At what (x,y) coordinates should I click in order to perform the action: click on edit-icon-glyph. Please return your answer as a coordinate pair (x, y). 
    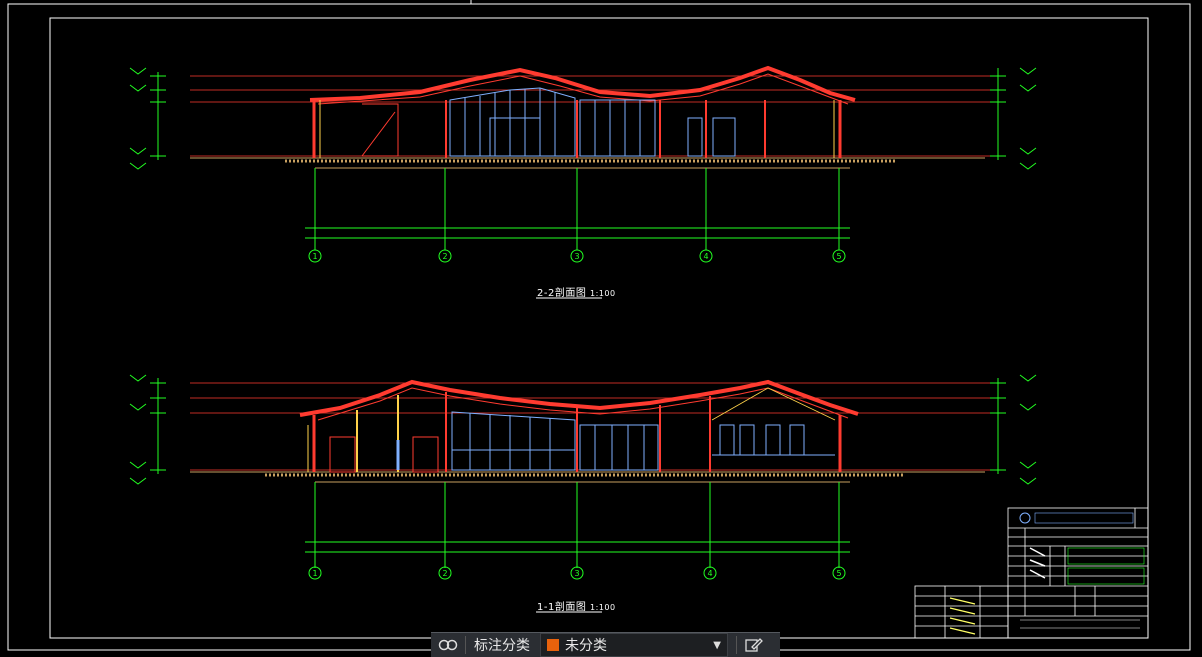
    Looking at the image, I should click on (754, 645).